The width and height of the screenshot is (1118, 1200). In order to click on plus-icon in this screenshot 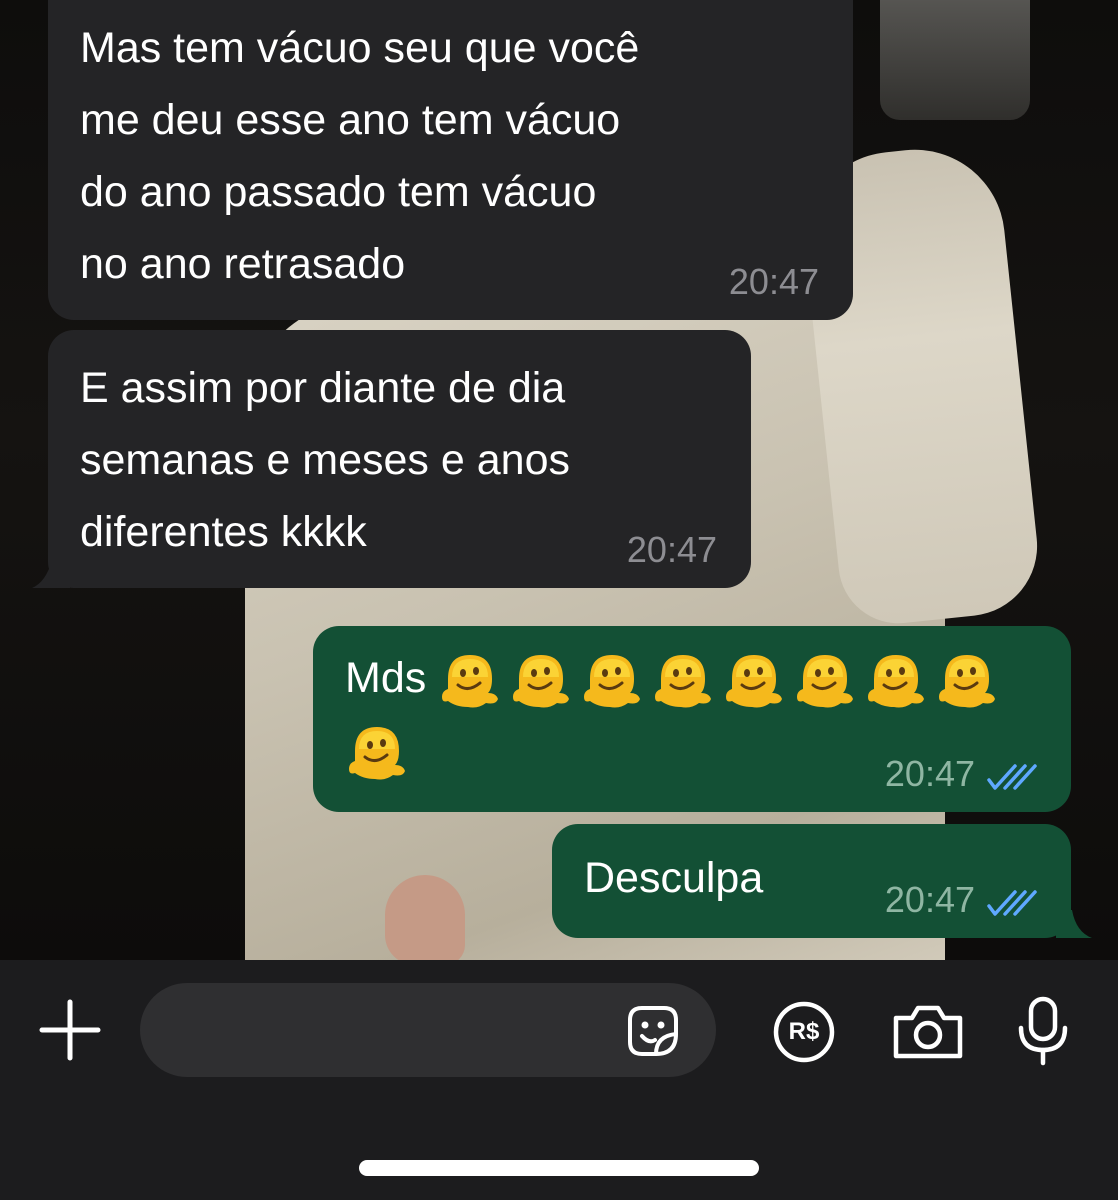, I will do `click(70, 1030)`.